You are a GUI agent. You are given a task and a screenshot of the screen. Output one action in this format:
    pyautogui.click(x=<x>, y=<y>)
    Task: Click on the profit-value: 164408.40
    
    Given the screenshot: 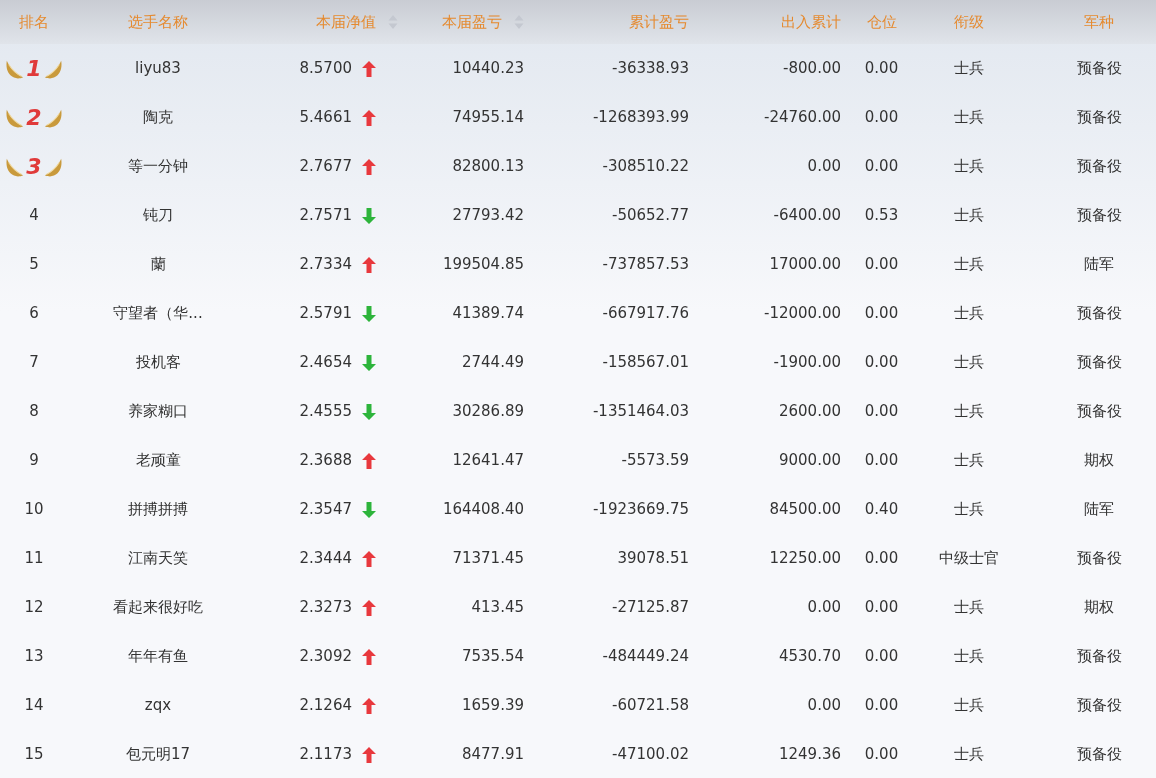 What is the action you would take?
    pyautogui.click(x=483, y=510)
    